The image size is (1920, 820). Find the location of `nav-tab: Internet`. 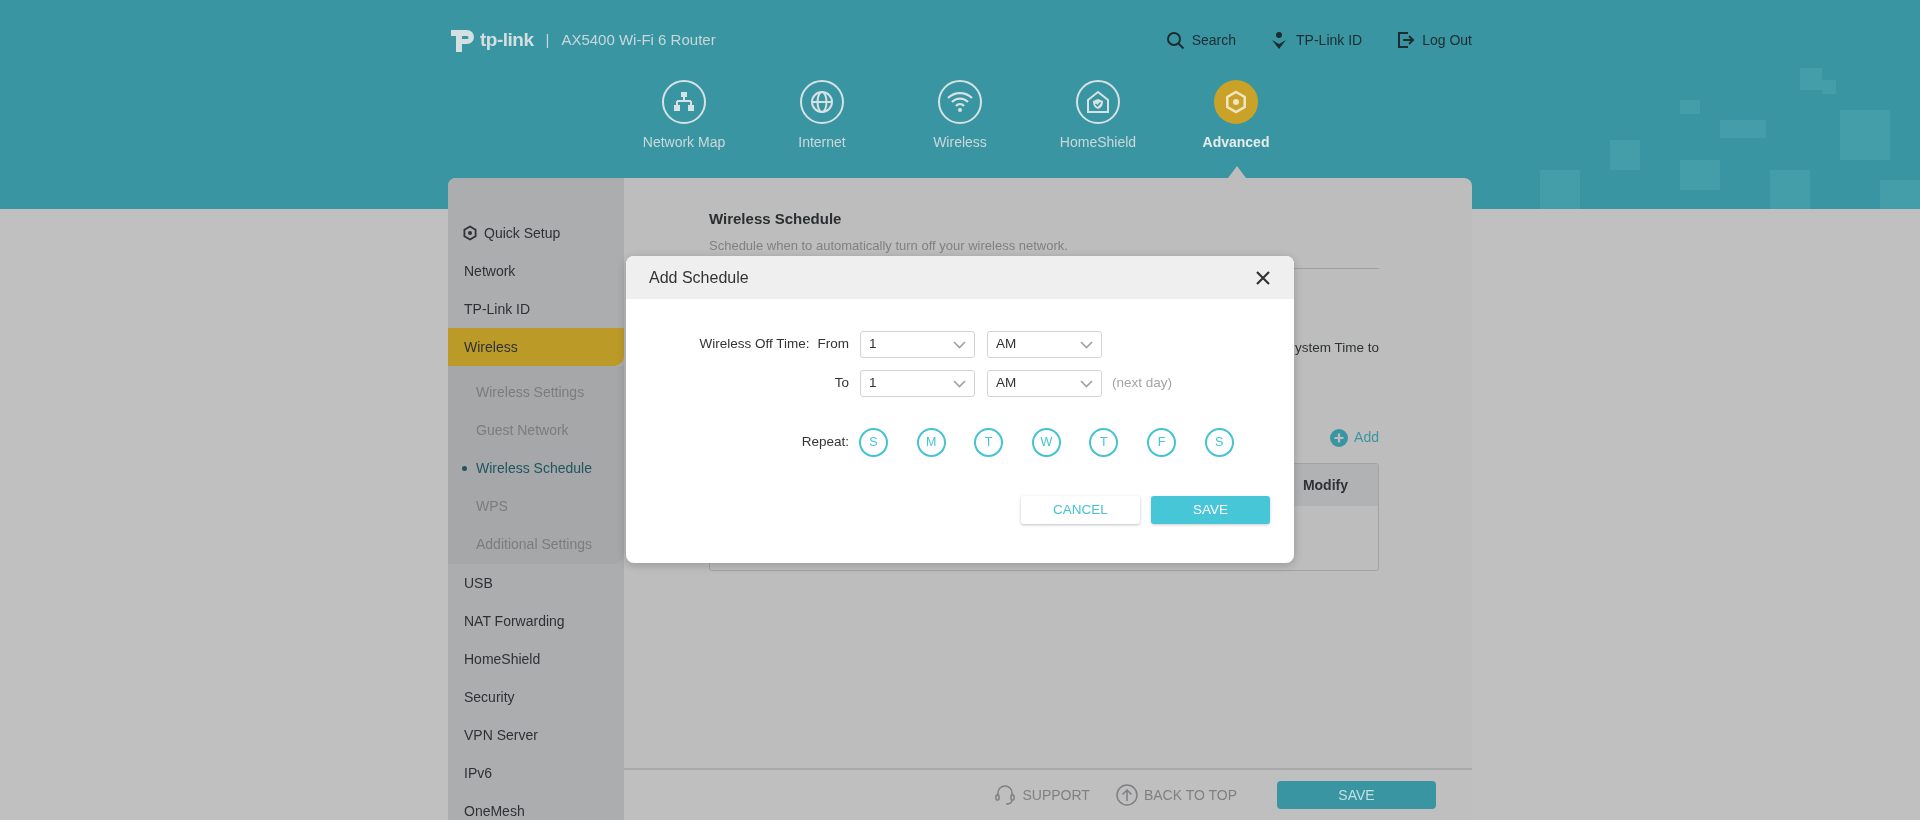

nav-tab: Internet is located at coordinates (822, 119).